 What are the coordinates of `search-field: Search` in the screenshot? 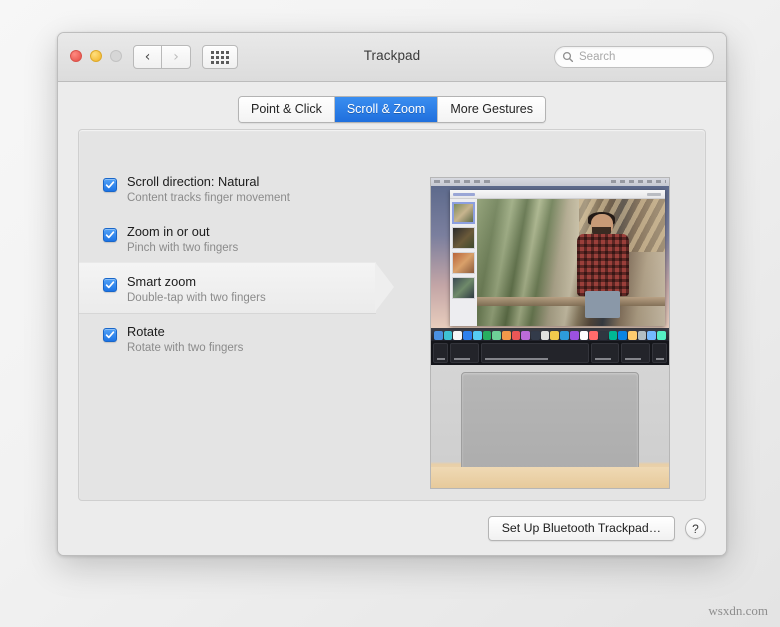 It's located at (634, 57).